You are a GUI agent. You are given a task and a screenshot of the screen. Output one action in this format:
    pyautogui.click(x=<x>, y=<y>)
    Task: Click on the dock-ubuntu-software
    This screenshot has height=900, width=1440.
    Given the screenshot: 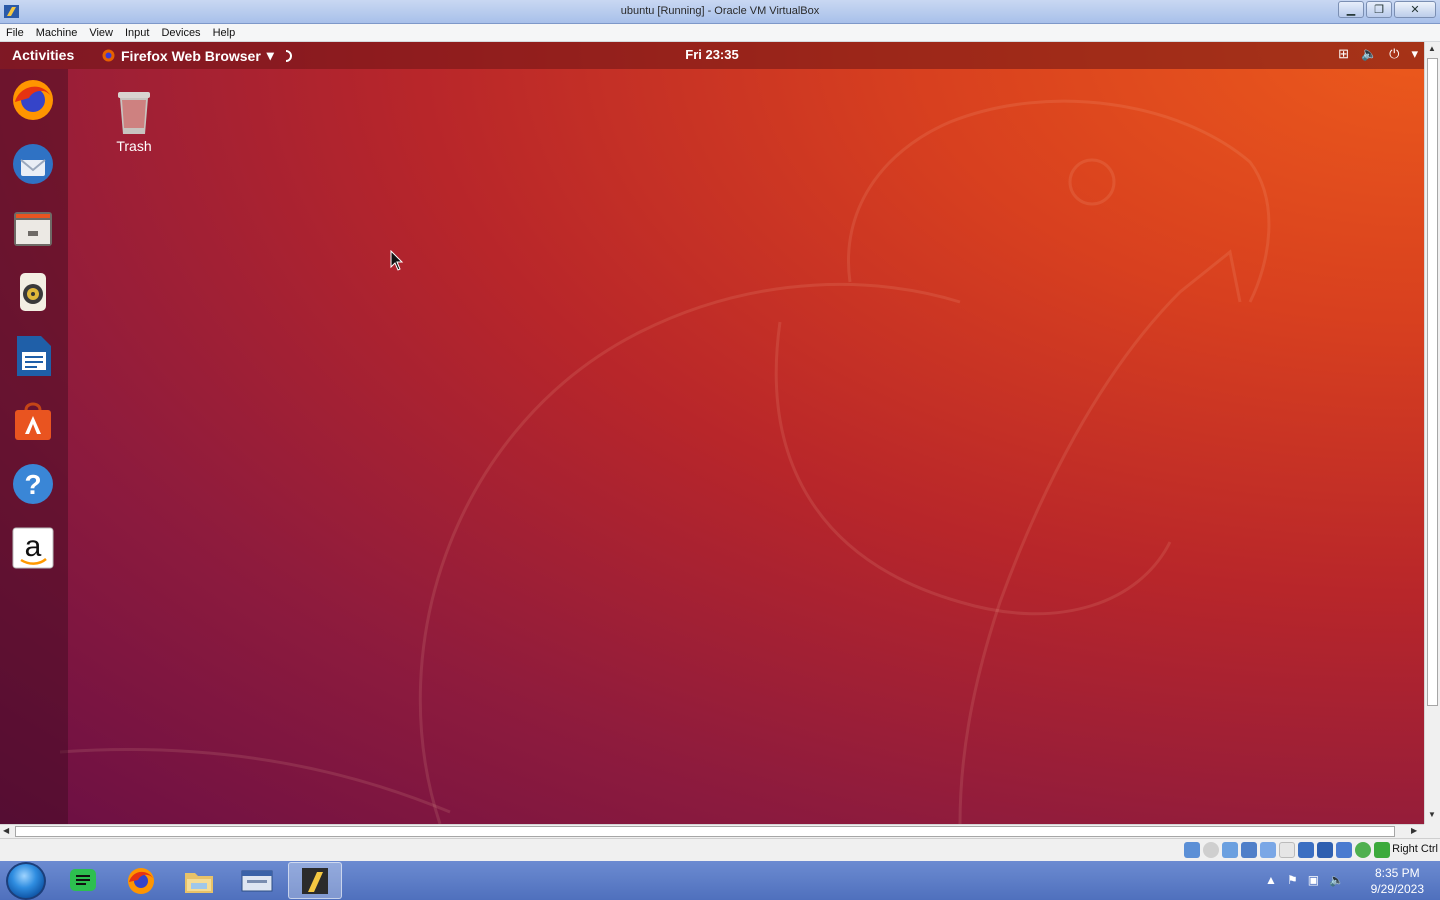 What is the action you would take?
    pyautogui.click(x=33, y=420)
    